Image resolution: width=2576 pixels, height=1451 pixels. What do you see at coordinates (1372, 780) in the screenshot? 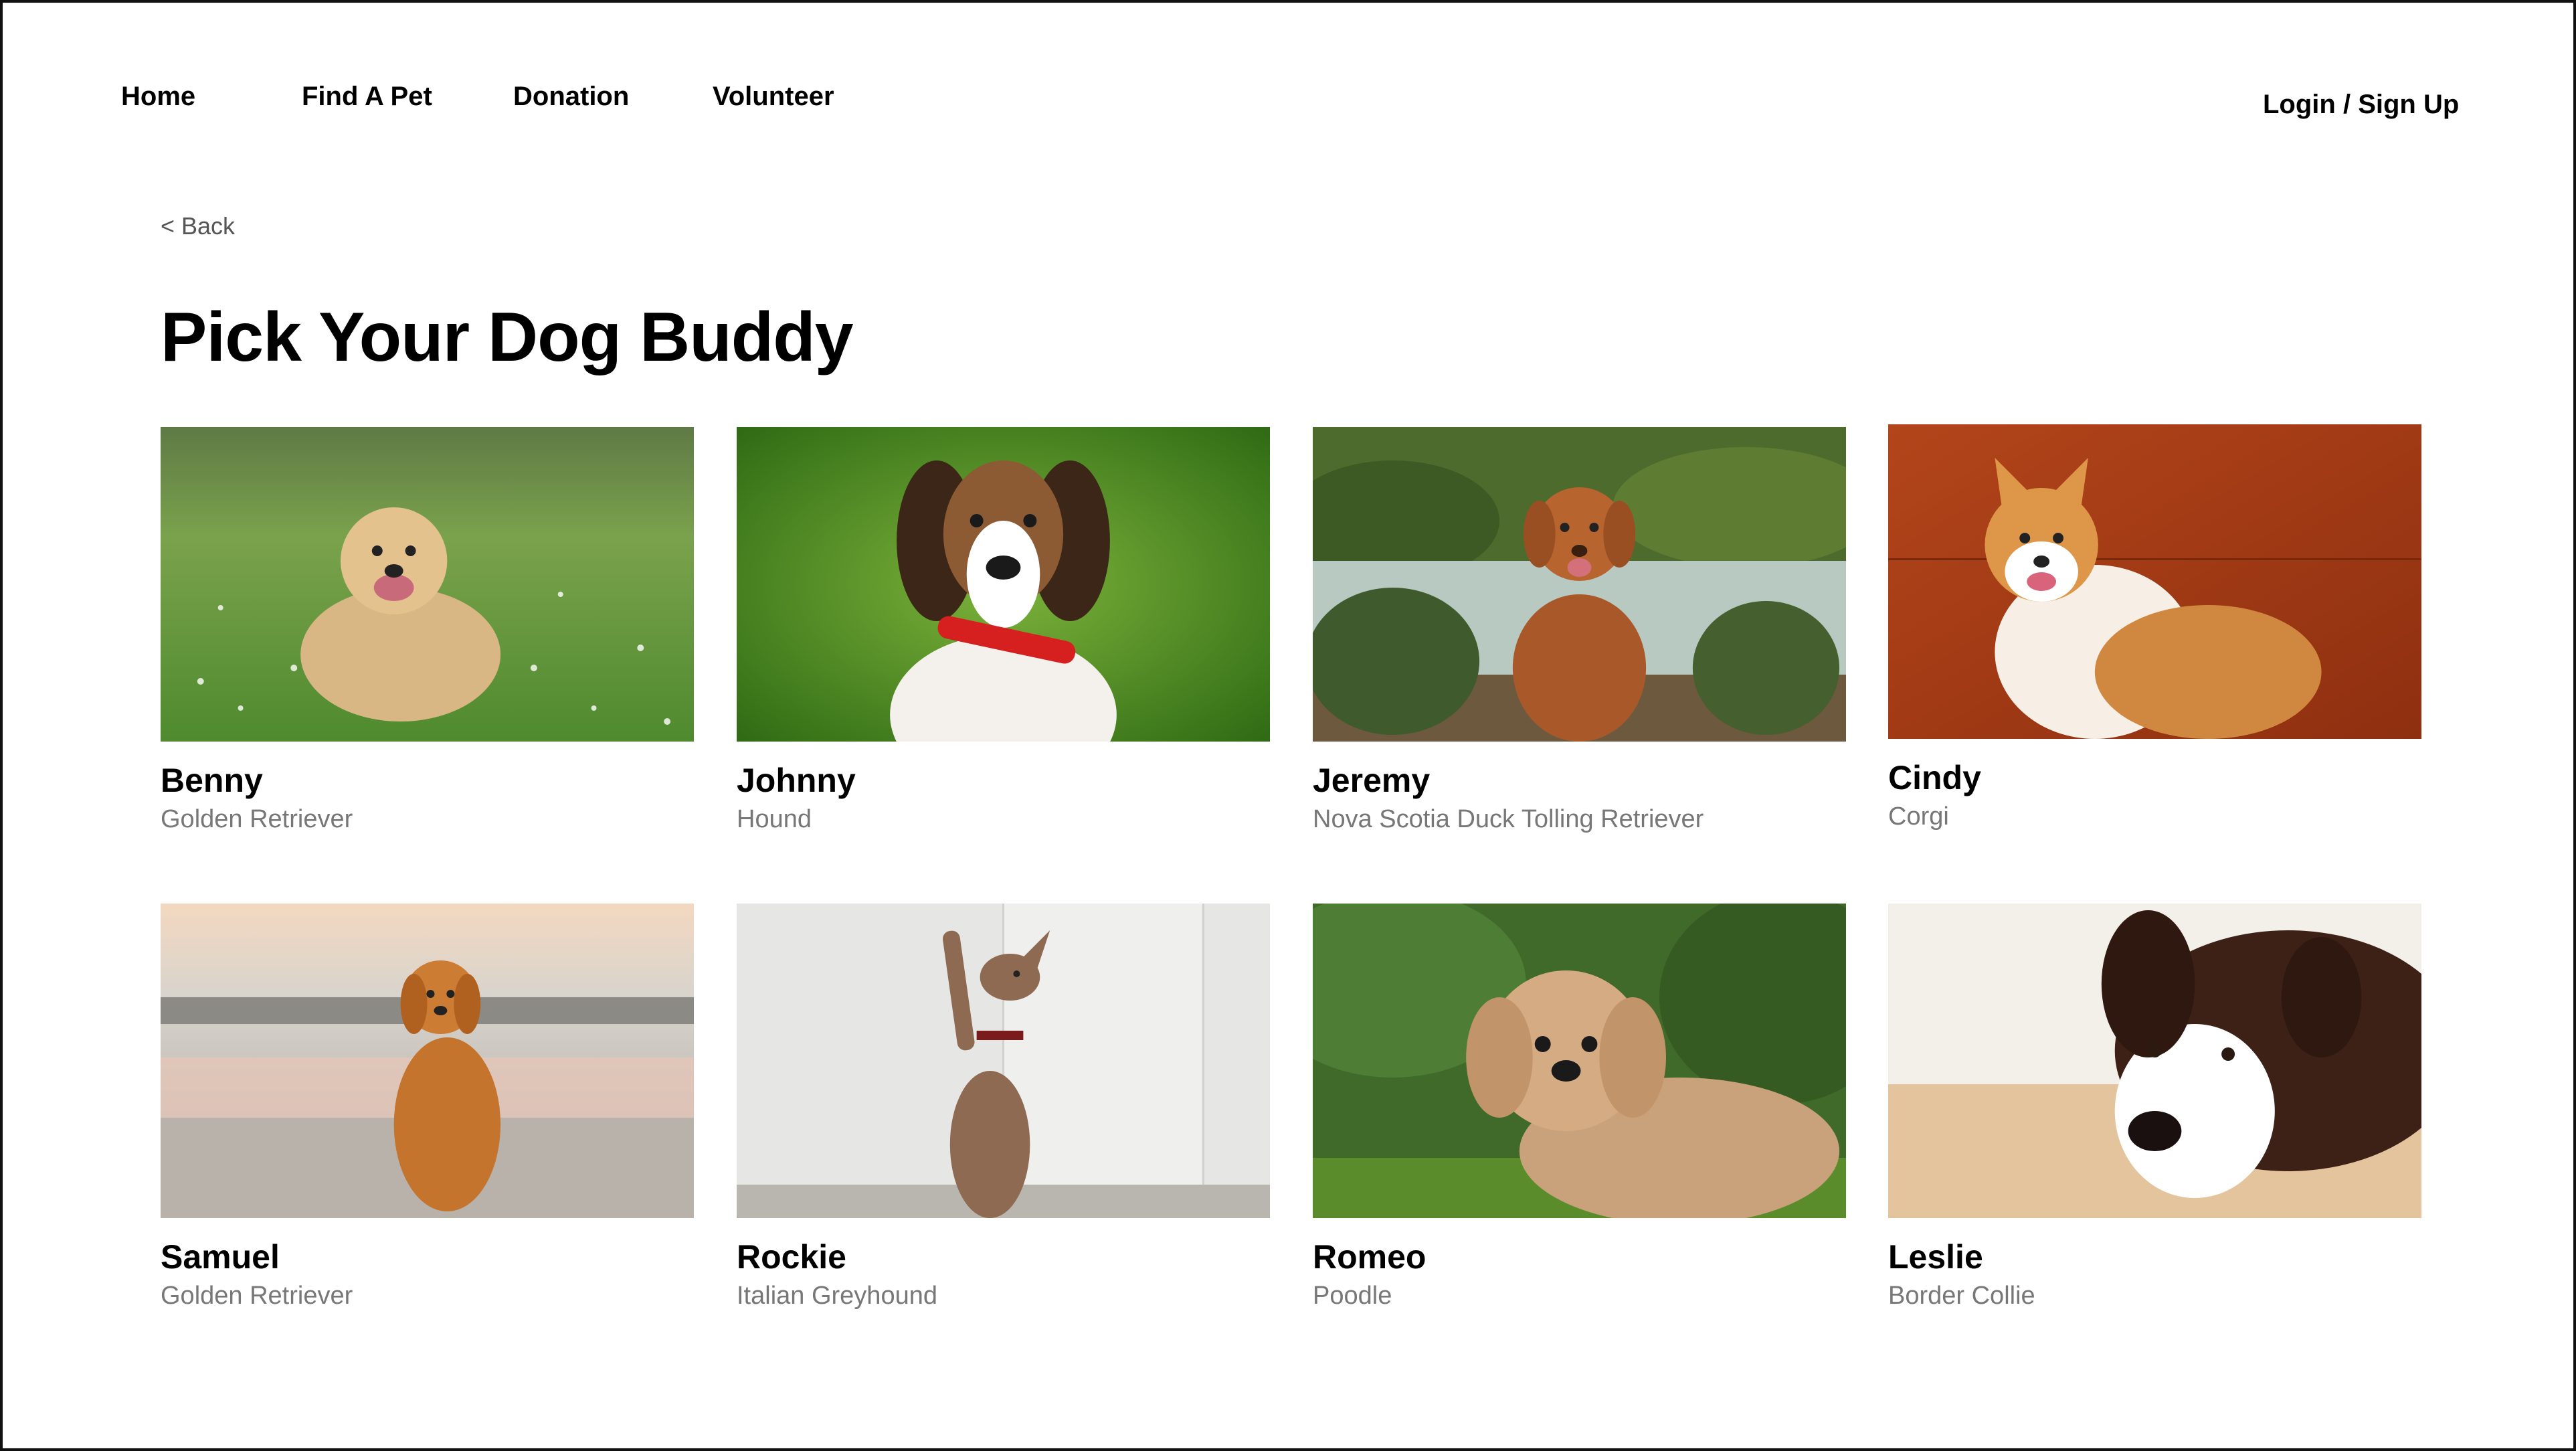
I see `pet-name: Jeremy` at bounding box center [1372, 780].